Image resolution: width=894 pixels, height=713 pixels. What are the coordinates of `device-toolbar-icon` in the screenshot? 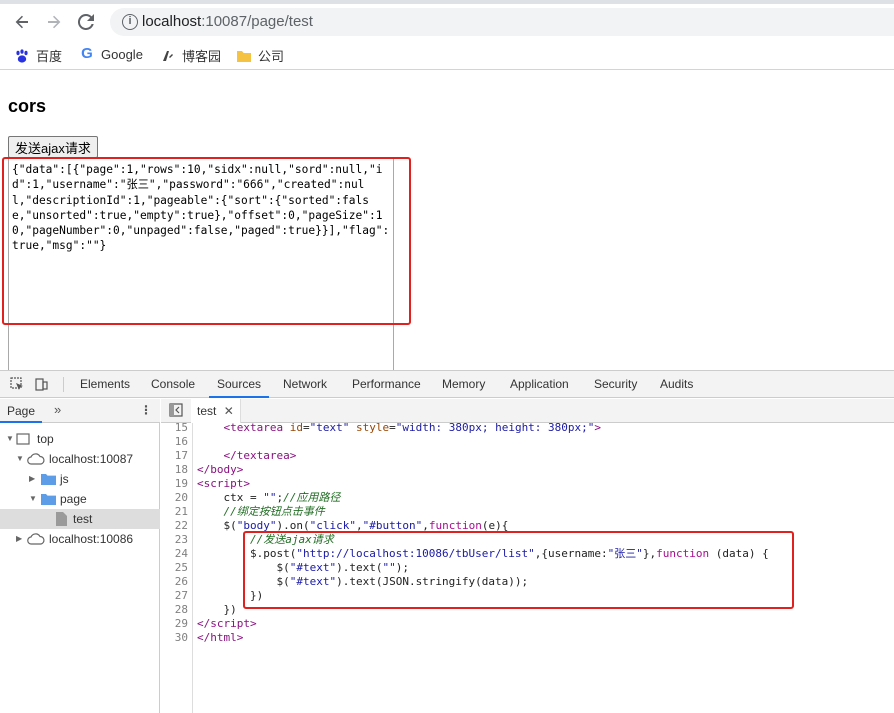 It's located at (42, 384).